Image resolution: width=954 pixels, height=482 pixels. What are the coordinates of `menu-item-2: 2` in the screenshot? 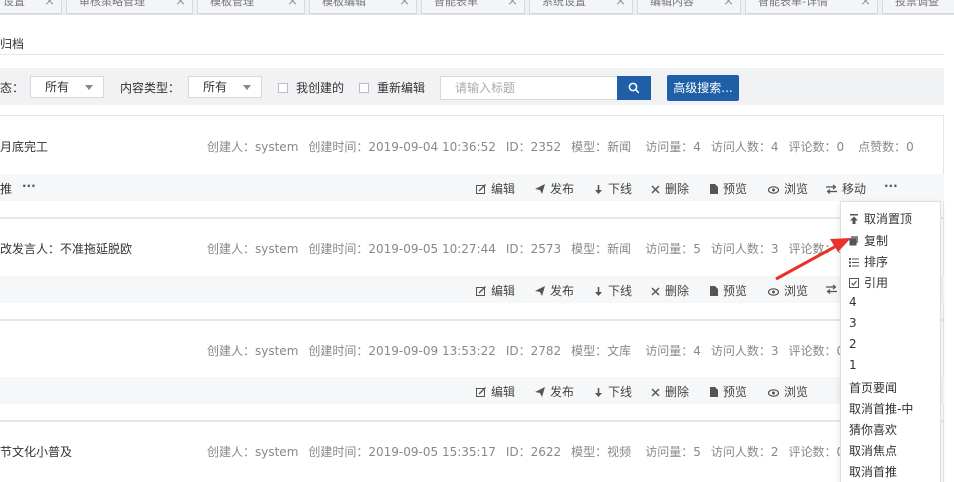 It's located at (853, 344).